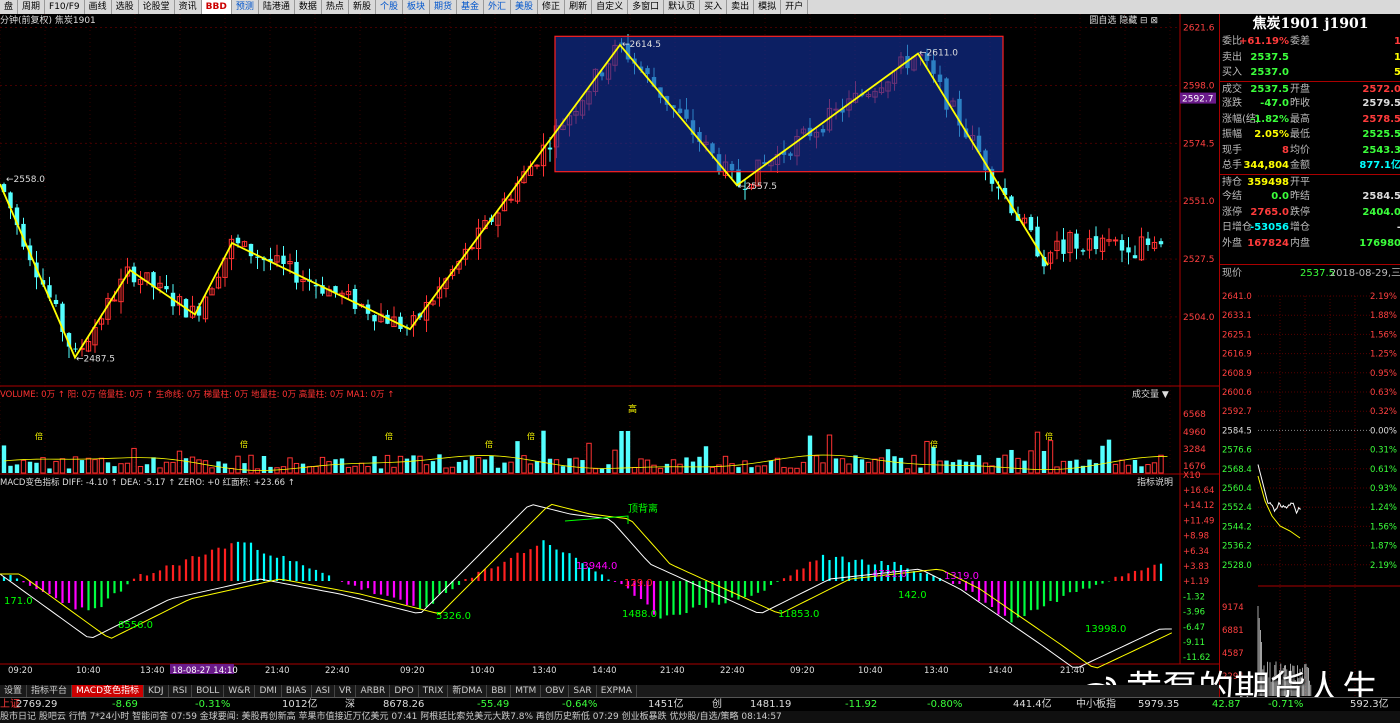 The height and width of the screenshot is (723, 1400). Describe the element at coordinates (499, 691) in the screenshot. I see `indicator-tab: BBI` at that location.